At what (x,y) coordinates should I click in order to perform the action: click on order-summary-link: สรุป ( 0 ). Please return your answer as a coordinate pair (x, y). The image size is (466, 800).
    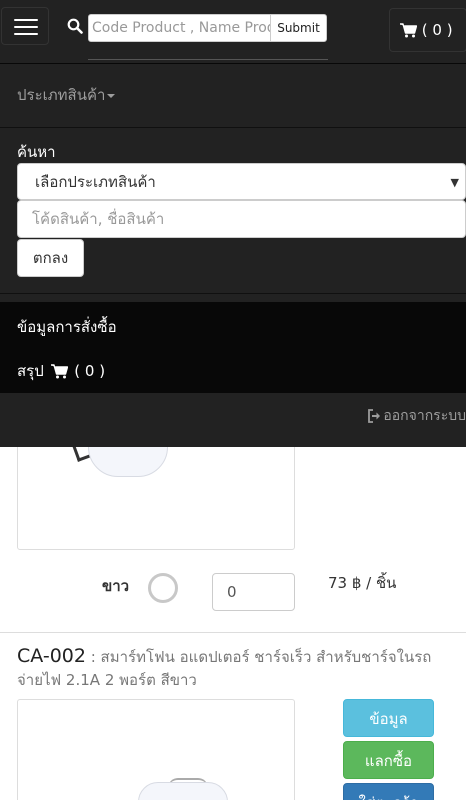
    Looking at the image, I should click on (61, 371).